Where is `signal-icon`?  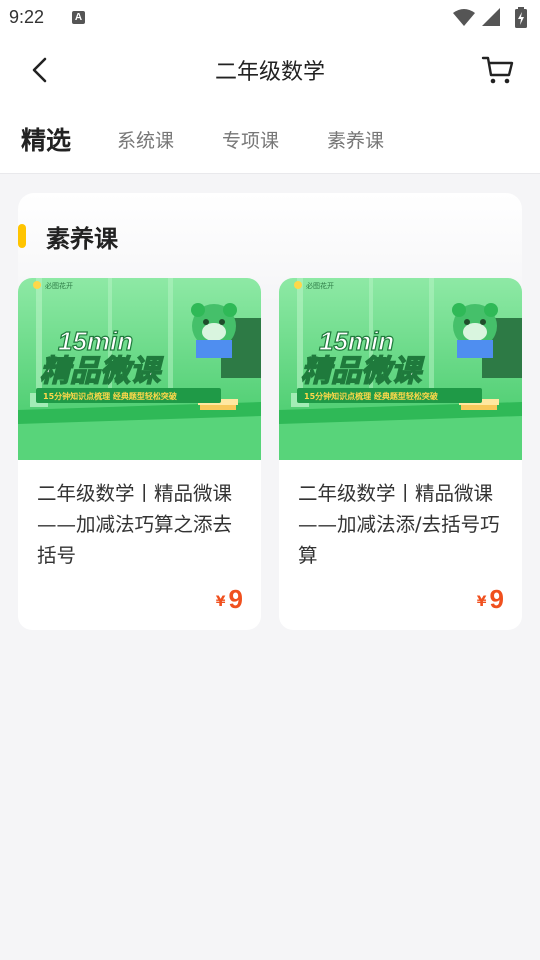
signal-icon is located at coordinates (491, 17).